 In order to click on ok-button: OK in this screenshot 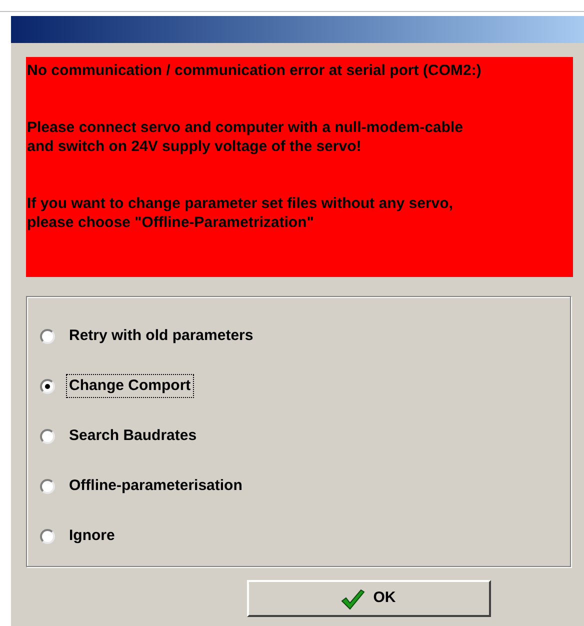, I will do `click(368, 598)`.